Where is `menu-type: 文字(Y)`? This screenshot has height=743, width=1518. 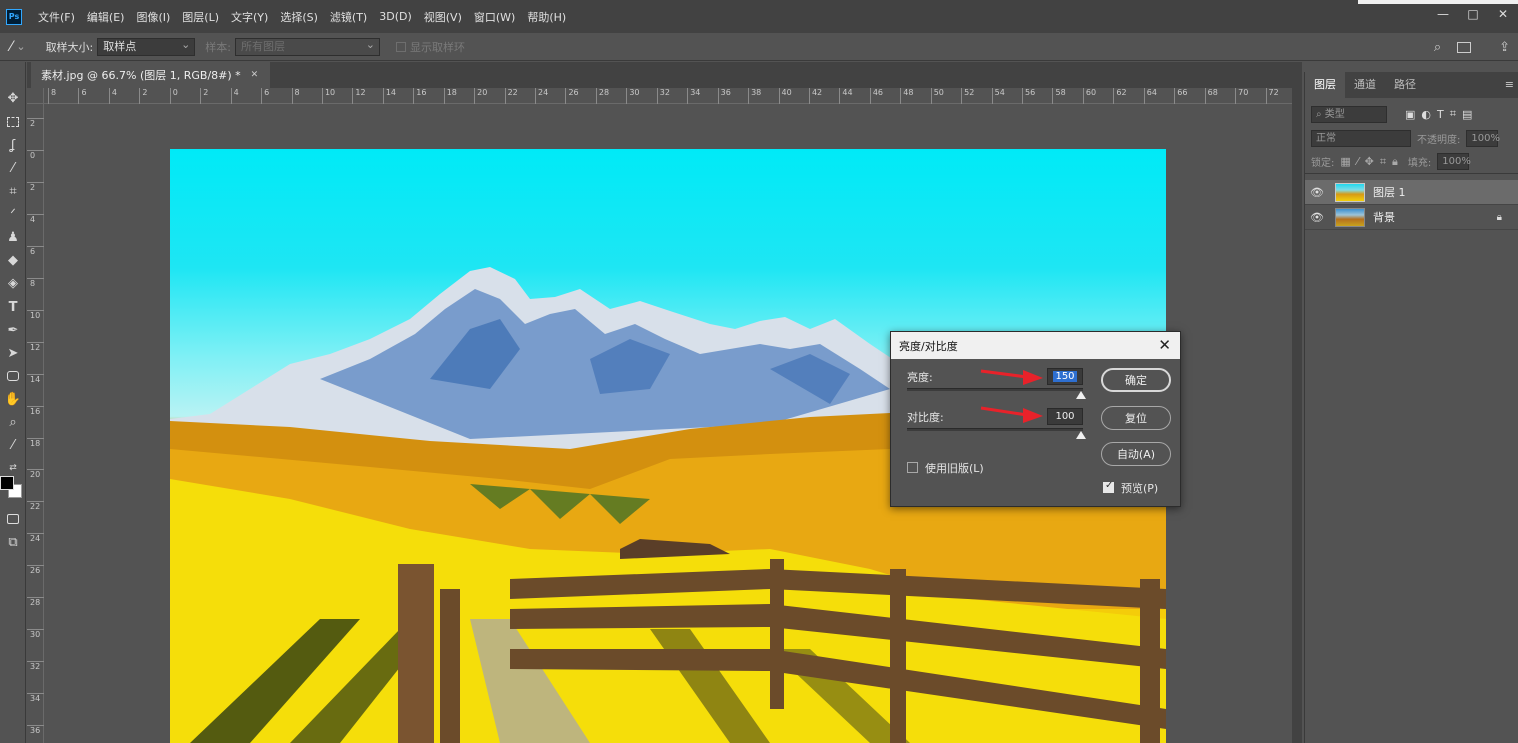 menu-type: 文字(Y) is located at coordinates (249, 17).